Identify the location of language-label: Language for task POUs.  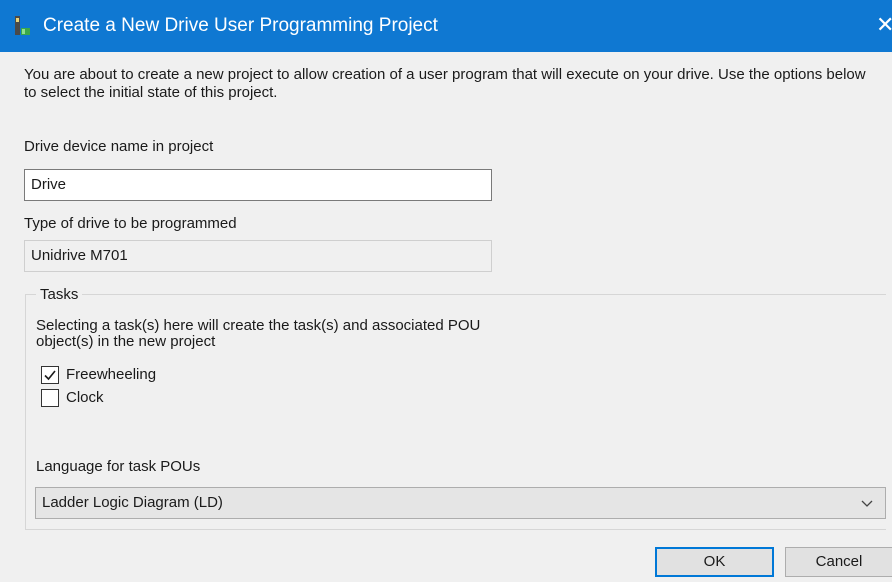
(118, 466).